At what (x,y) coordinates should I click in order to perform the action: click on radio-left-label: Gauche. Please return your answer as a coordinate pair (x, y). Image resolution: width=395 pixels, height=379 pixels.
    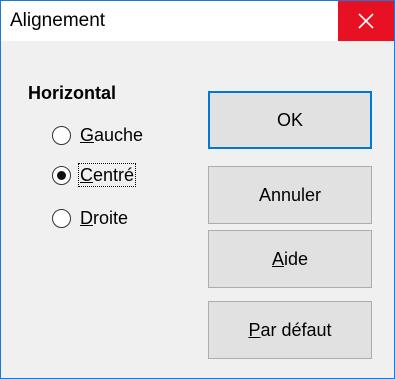
    Looking at the image, I should click on (112, 135).